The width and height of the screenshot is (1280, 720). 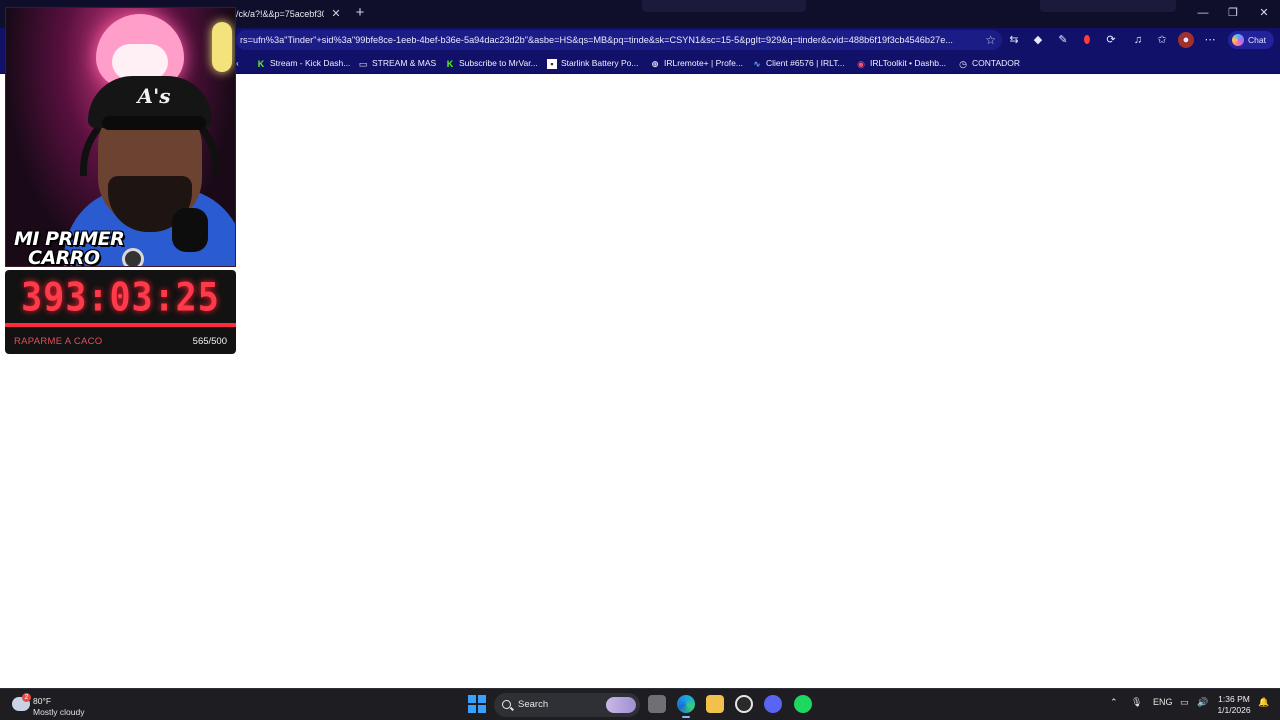 I want to click on microphone-icon, so click(x=190, y=230).